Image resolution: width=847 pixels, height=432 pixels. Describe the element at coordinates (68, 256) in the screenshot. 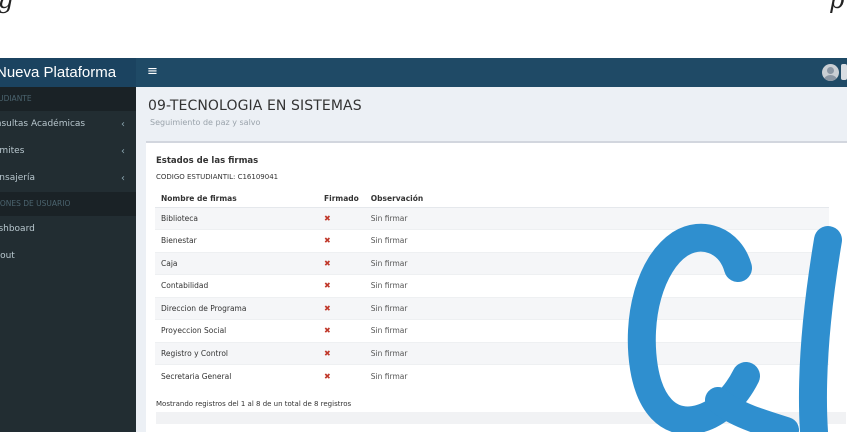

I see `sidebar-item-logout: Logout` at that location.